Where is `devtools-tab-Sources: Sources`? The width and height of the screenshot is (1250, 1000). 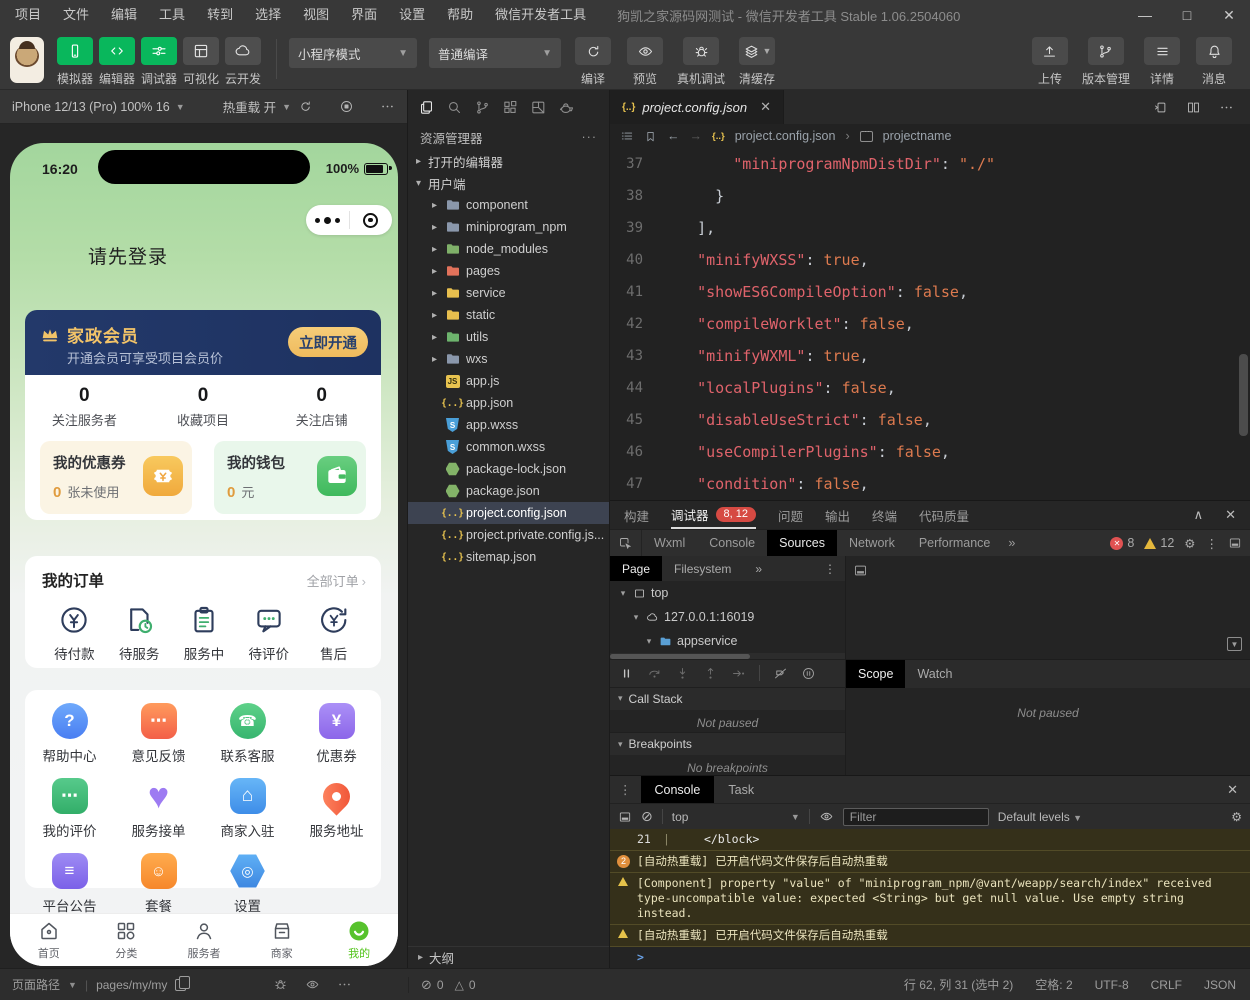 devtools-tab-Sources: Sources is located at coordinates (802, 543).